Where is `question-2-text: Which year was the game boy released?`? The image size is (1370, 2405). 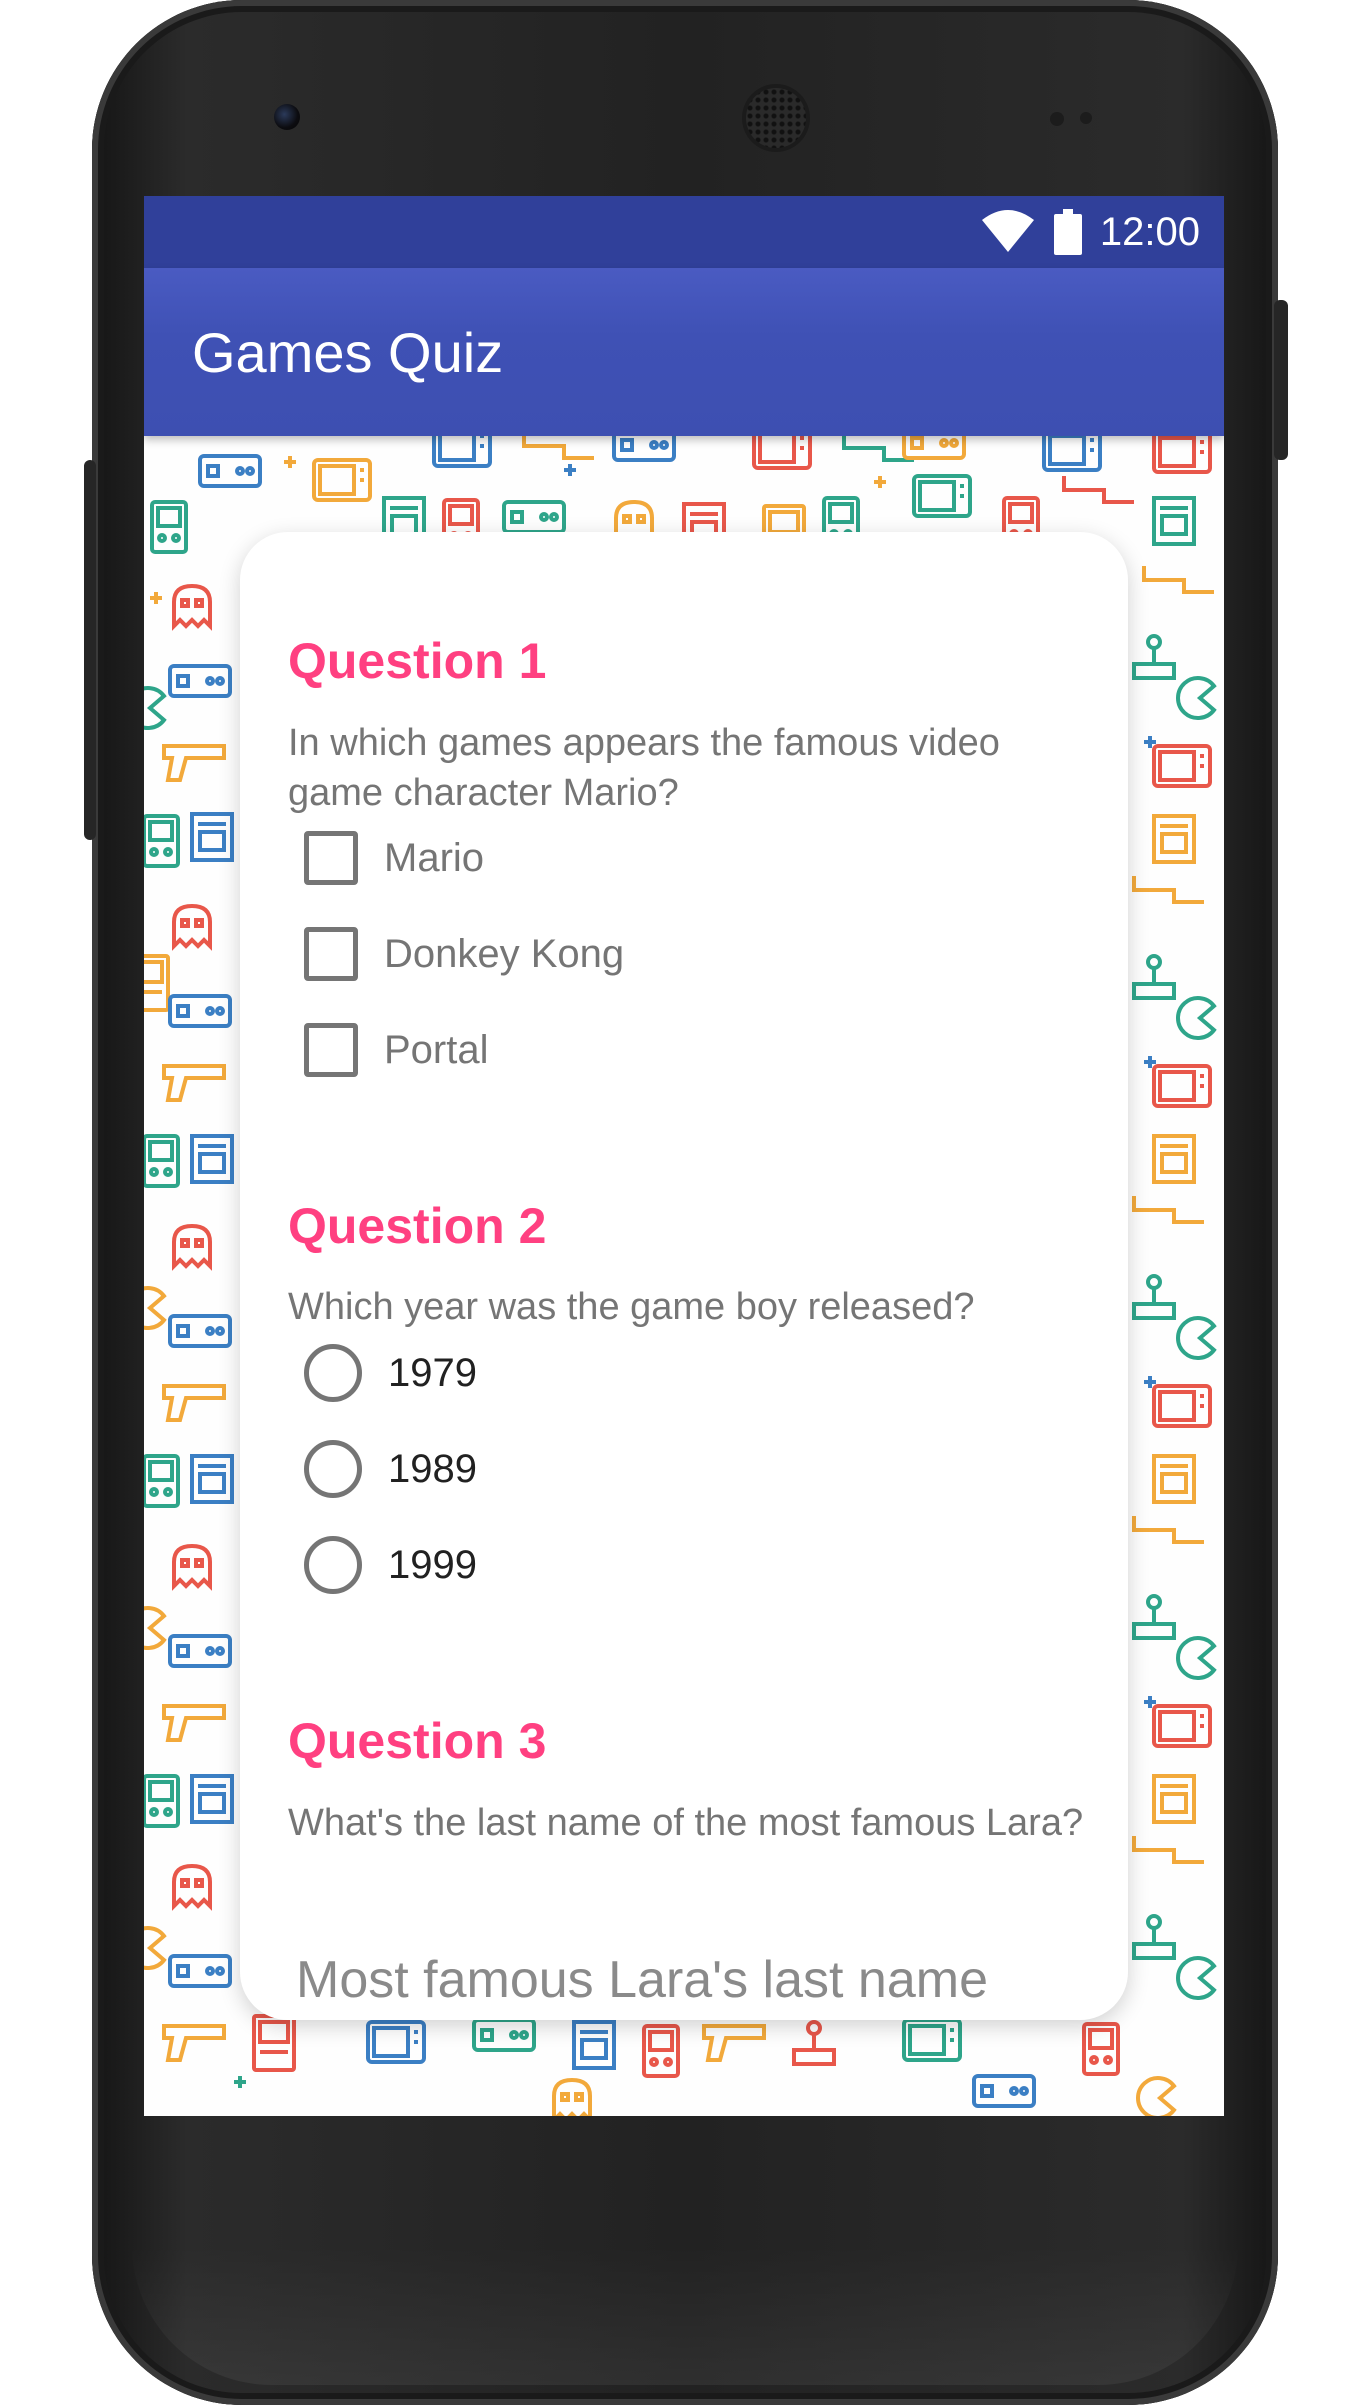
question-2-text: Which year was the game boy released? is located at coordinates (631, 1307).